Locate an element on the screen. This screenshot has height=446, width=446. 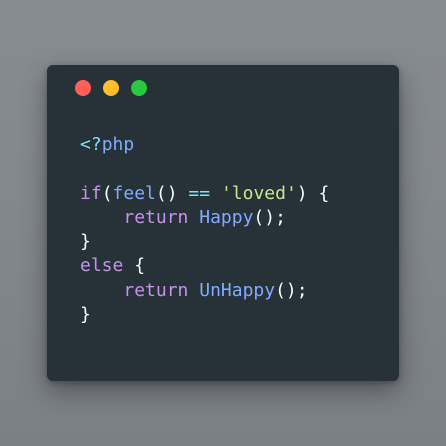
code-token-plain: { is located at coordinates (134, 266).